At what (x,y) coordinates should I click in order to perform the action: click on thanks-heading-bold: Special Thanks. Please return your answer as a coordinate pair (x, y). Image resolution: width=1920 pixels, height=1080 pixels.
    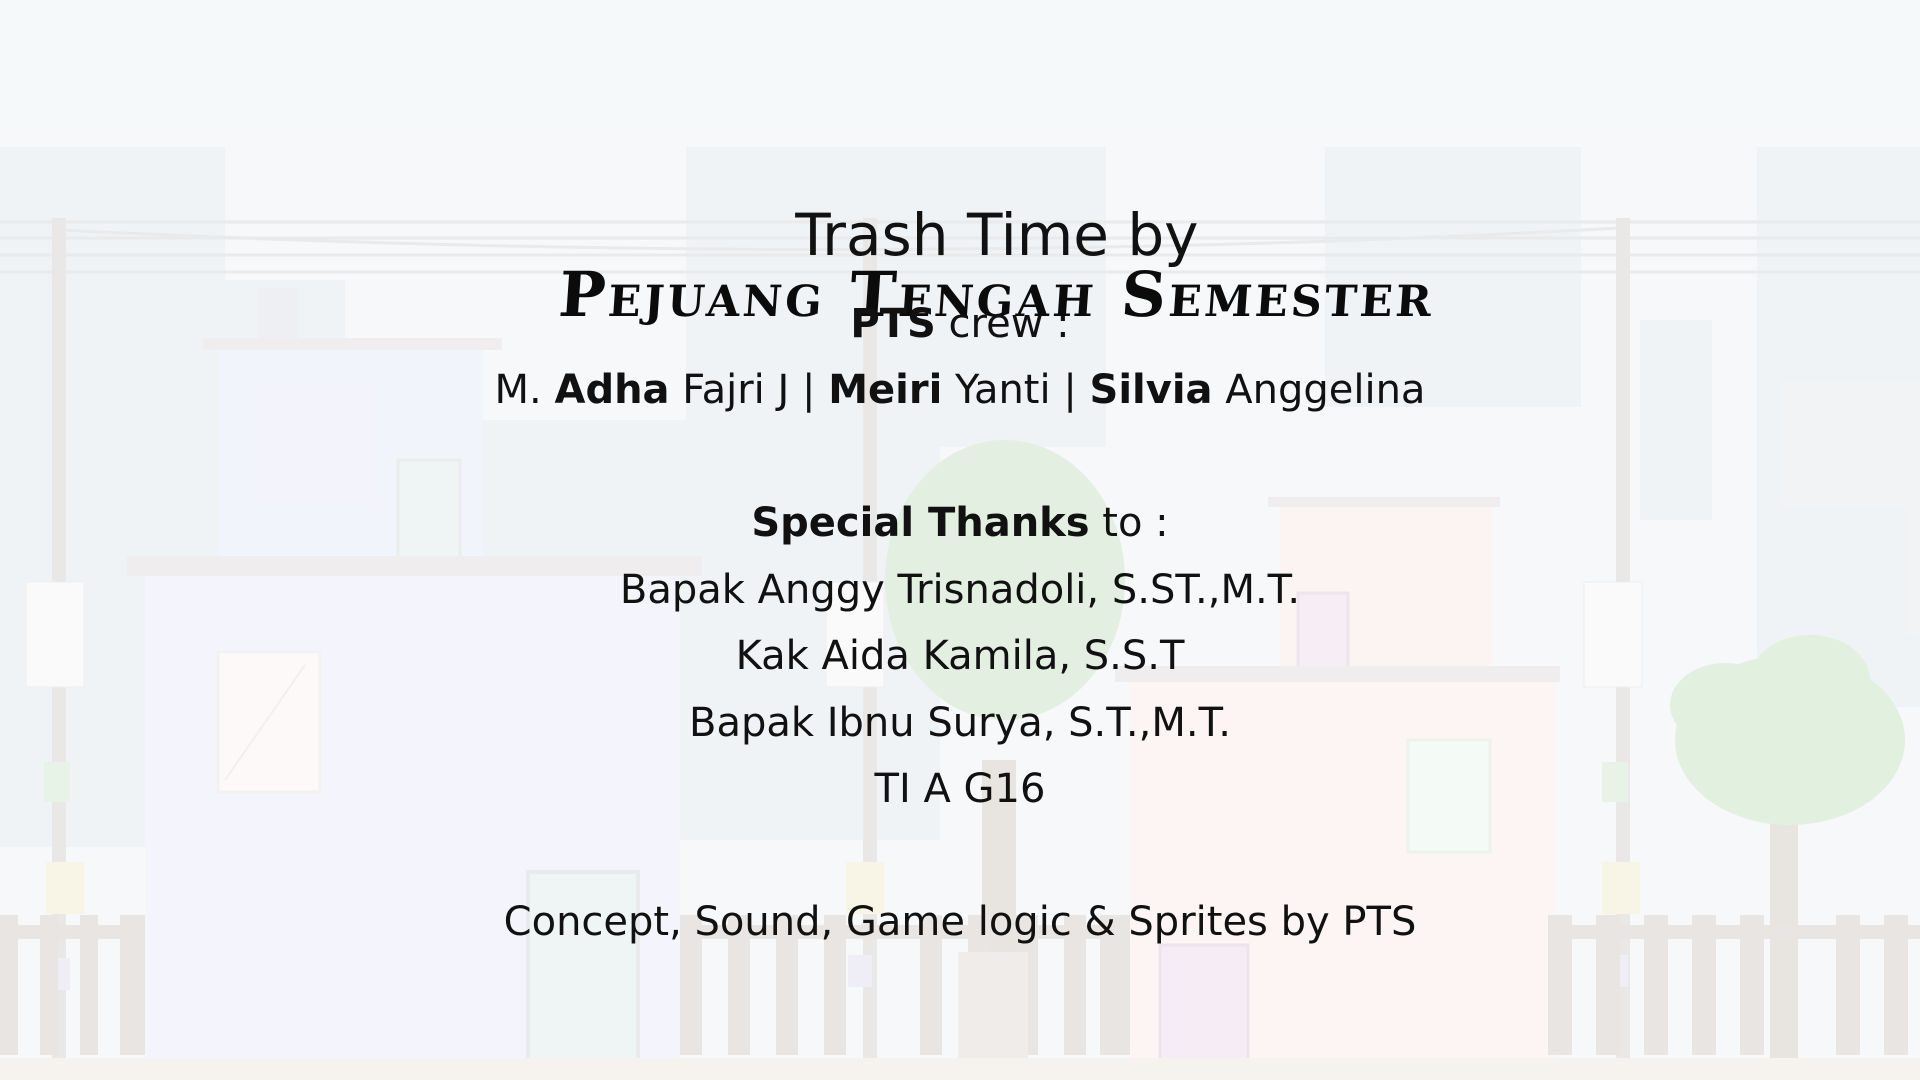
    Looking at the image, I should click on (920, 523).